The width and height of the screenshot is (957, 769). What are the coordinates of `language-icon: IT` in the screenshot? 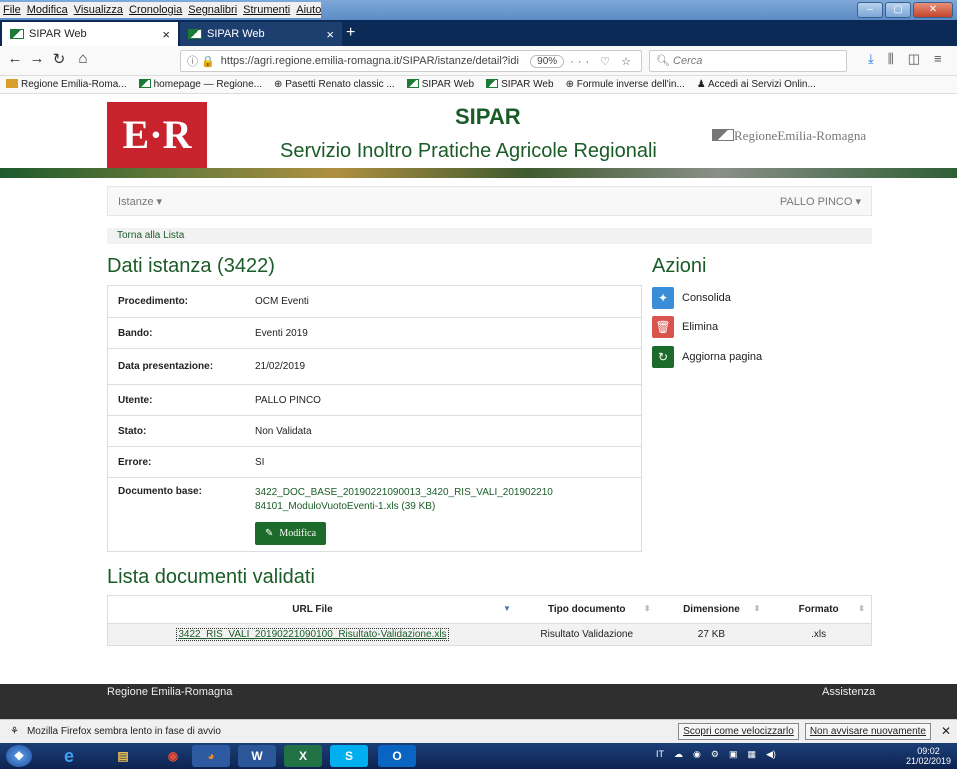 It's located at (660, 754).